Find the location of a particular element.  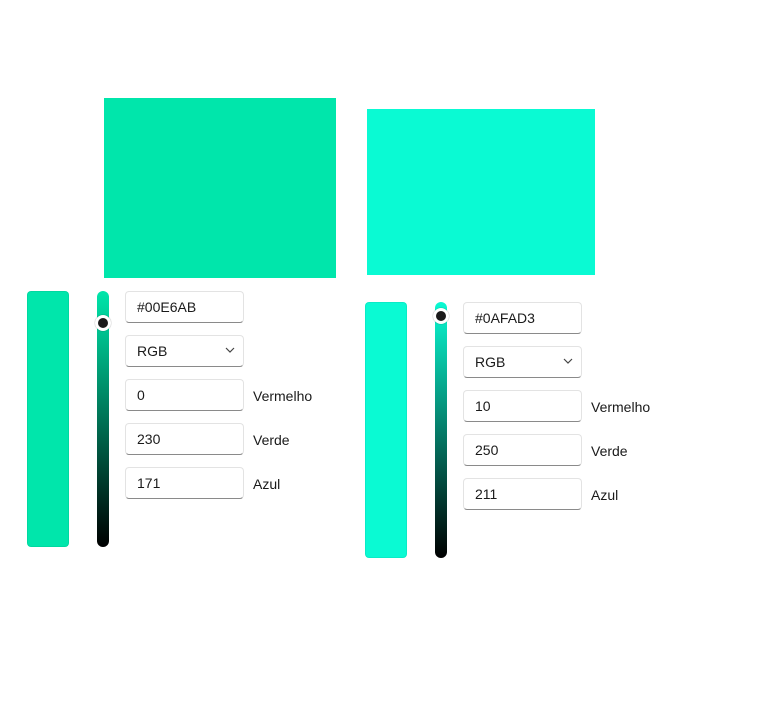

green-label-2: Verde is located at coordinates (609, 451).